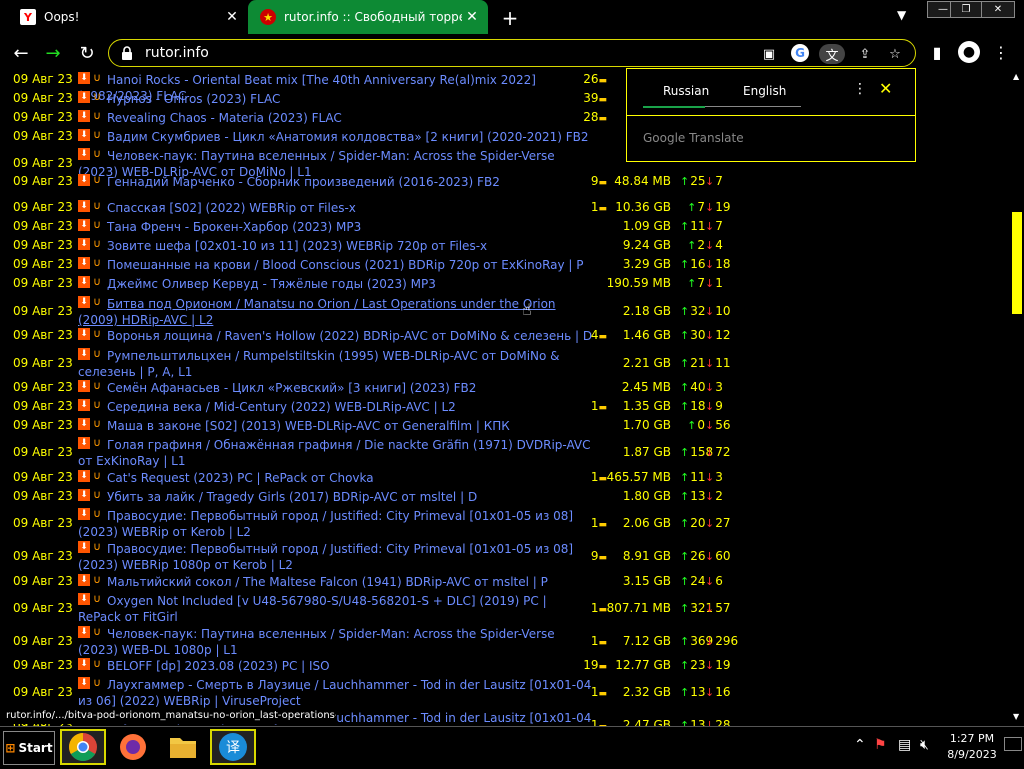 This screenshot has height=769, width=1024. Describe the element at coordinates (335, 99) in the screenshot. I see `torrent-title-link: Hypnos - Oniros (2023) FLAC` at that location.